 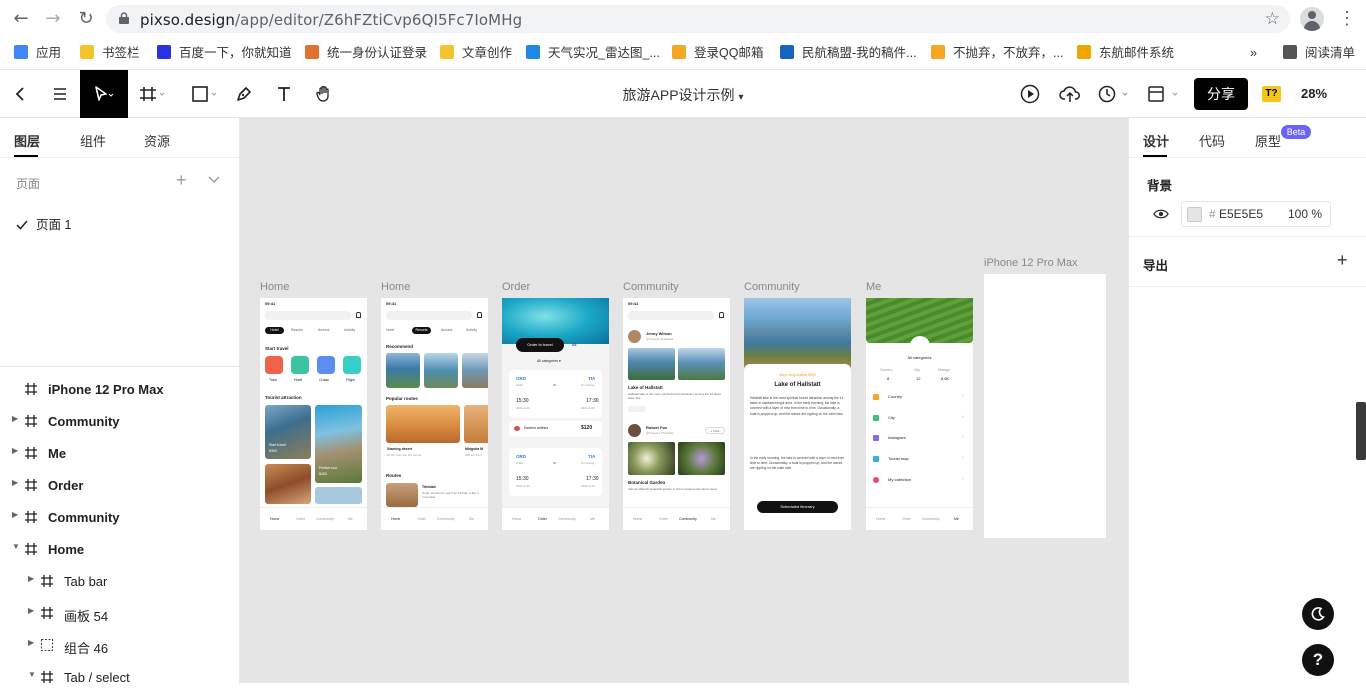 I want to click on hamburger-menu-icon, so click(x=60, y=94).